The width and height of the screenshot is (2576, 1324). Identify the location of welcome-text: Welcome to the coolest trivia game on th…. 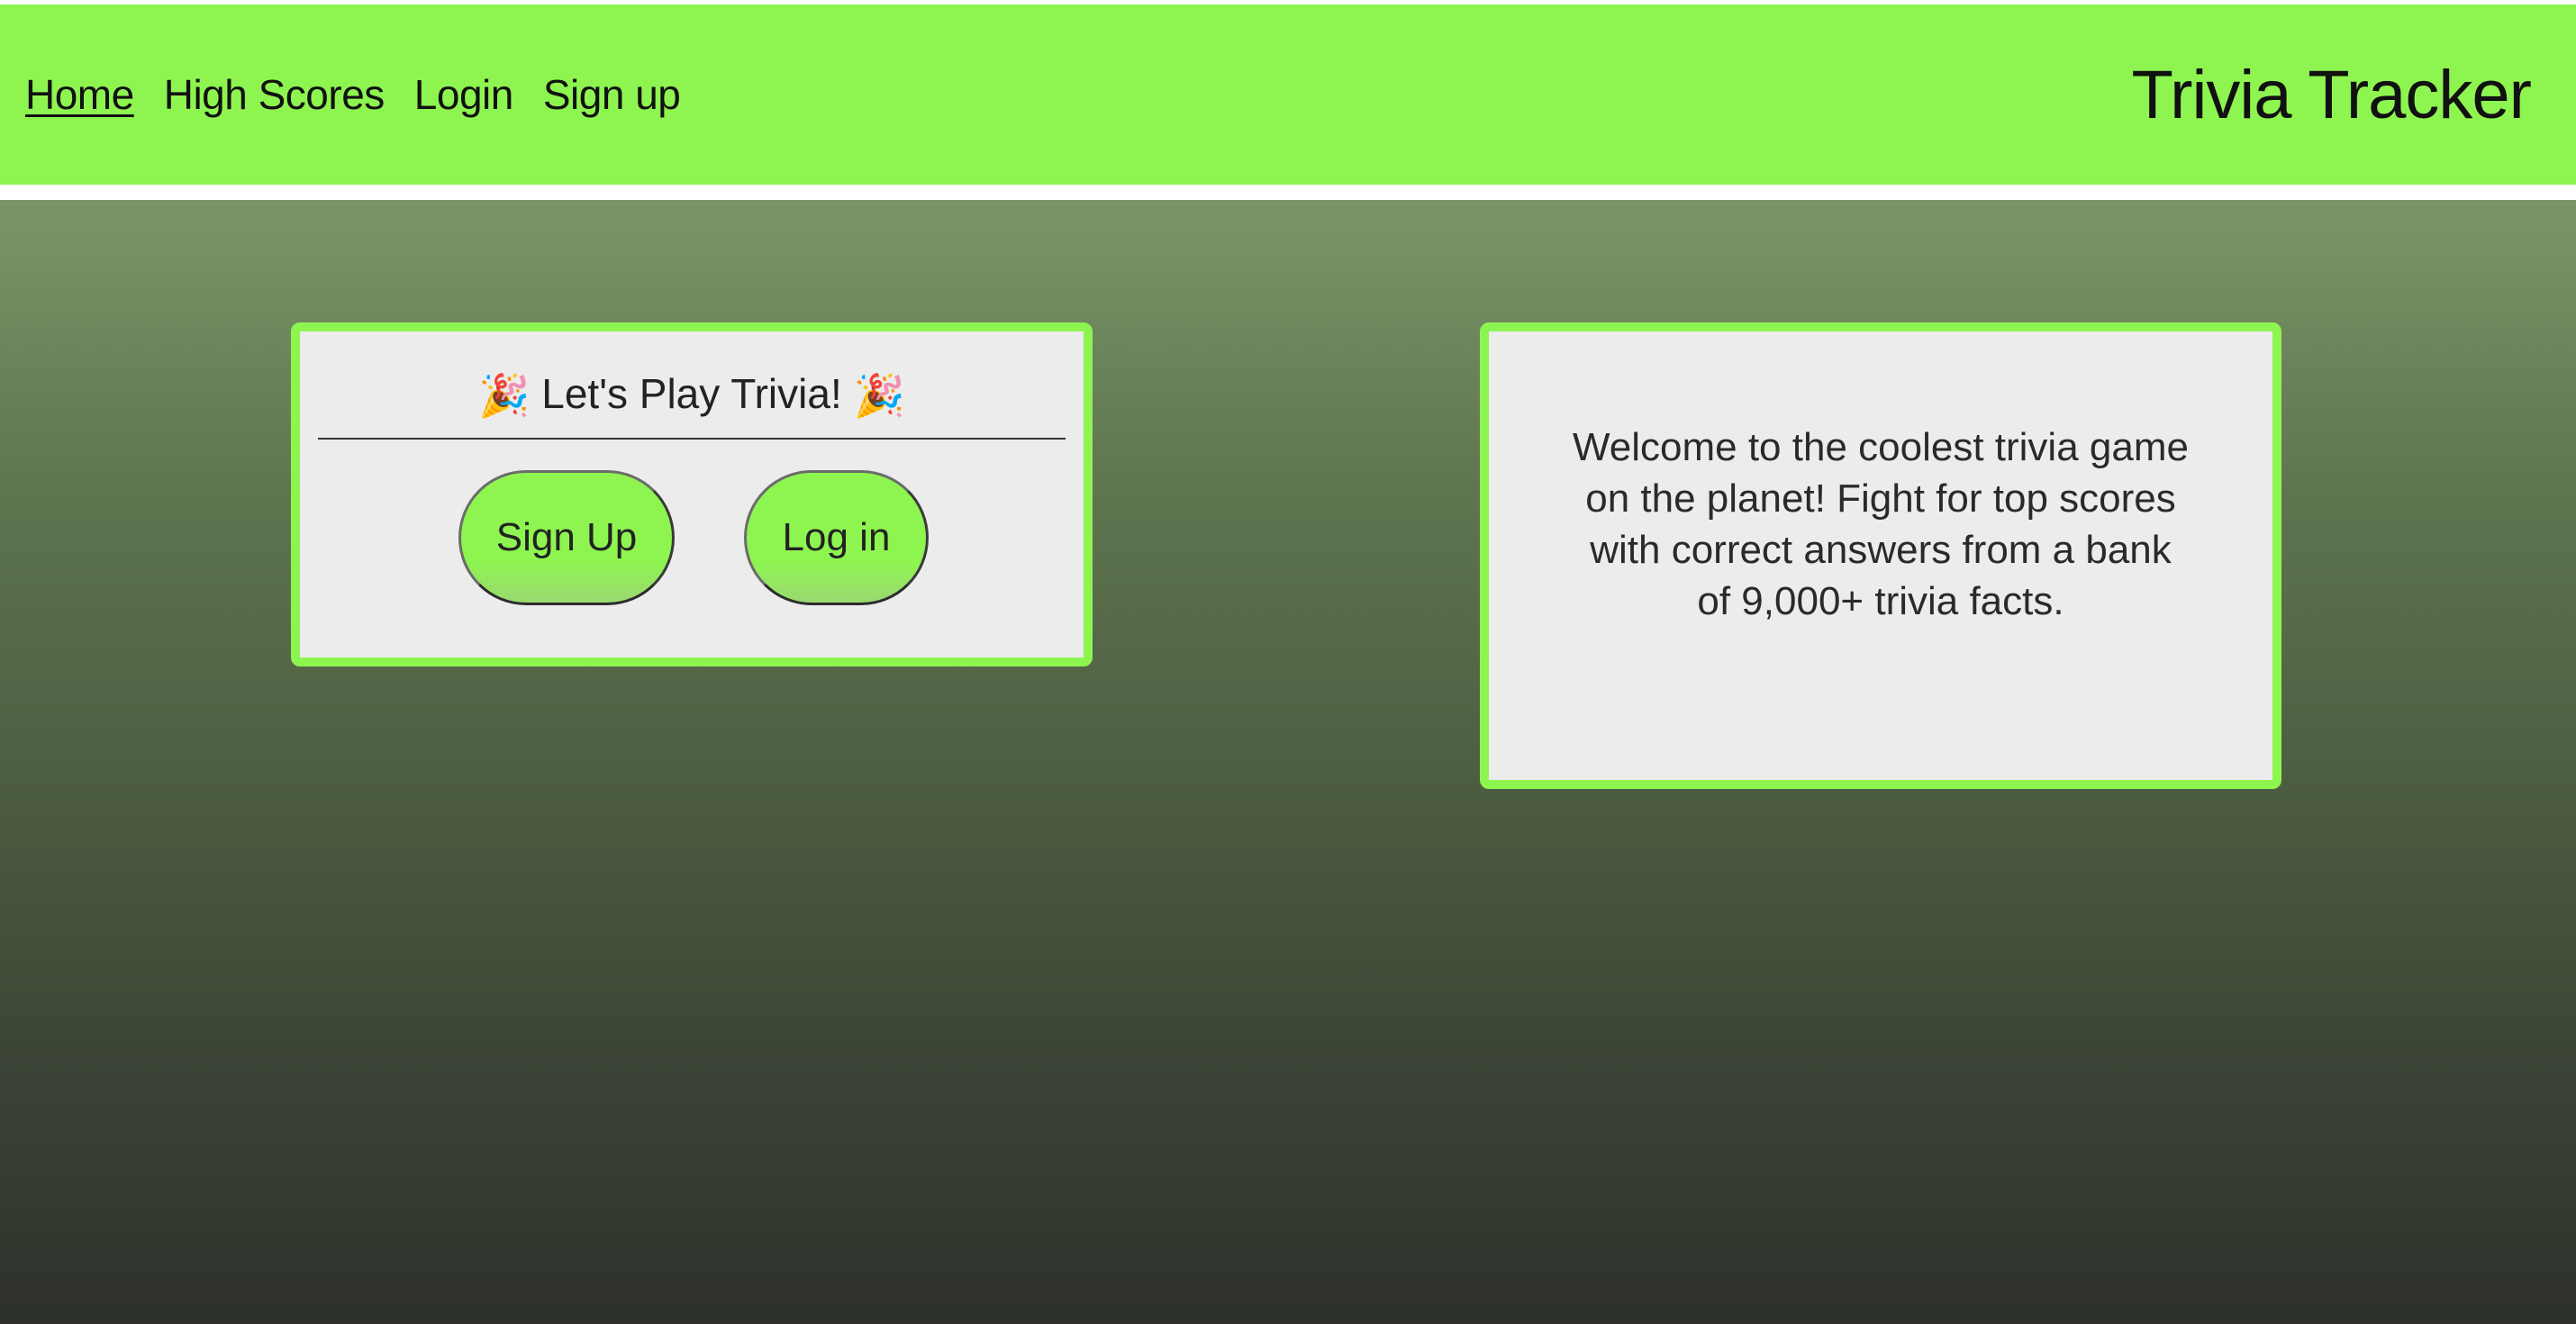
(1881, 524).